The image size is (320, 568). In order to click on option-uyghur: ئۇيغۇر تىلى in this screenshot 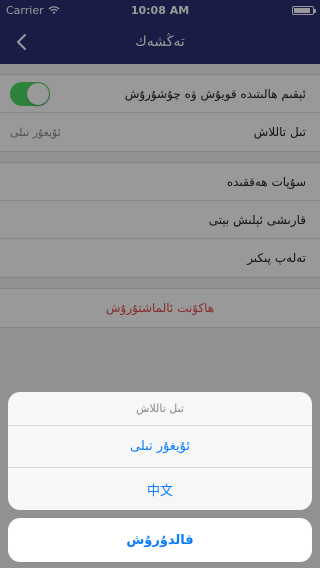, I will do `click(160, 447)`.